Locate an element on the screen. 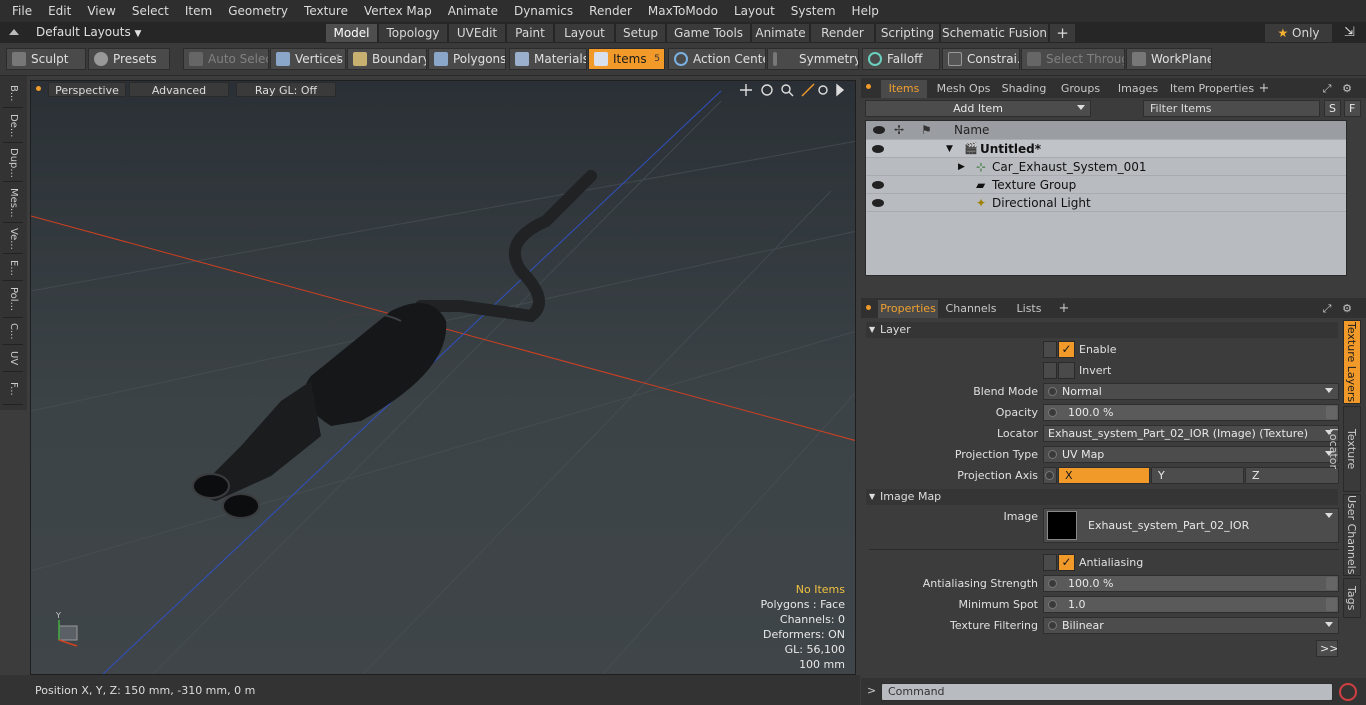 The image size is (1366, 705). list-item: ▶ ⊹ Car_Exhaust_System_001 is located at coordinates (1106, 167).